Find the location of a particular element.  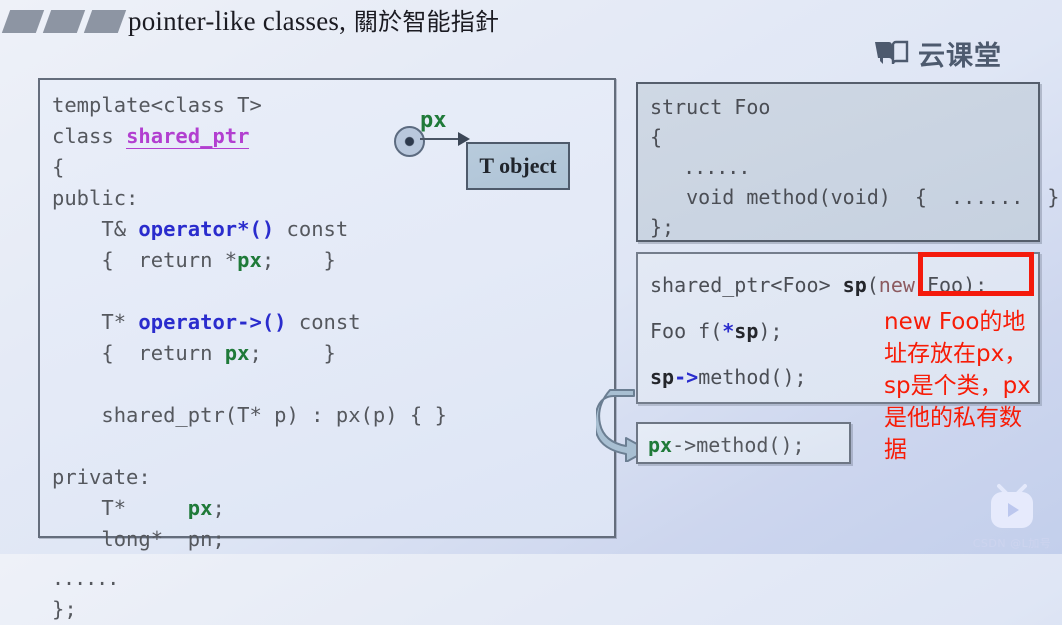

watermark-text: CSDN @L加号 is located at coordinates (1012, 543).